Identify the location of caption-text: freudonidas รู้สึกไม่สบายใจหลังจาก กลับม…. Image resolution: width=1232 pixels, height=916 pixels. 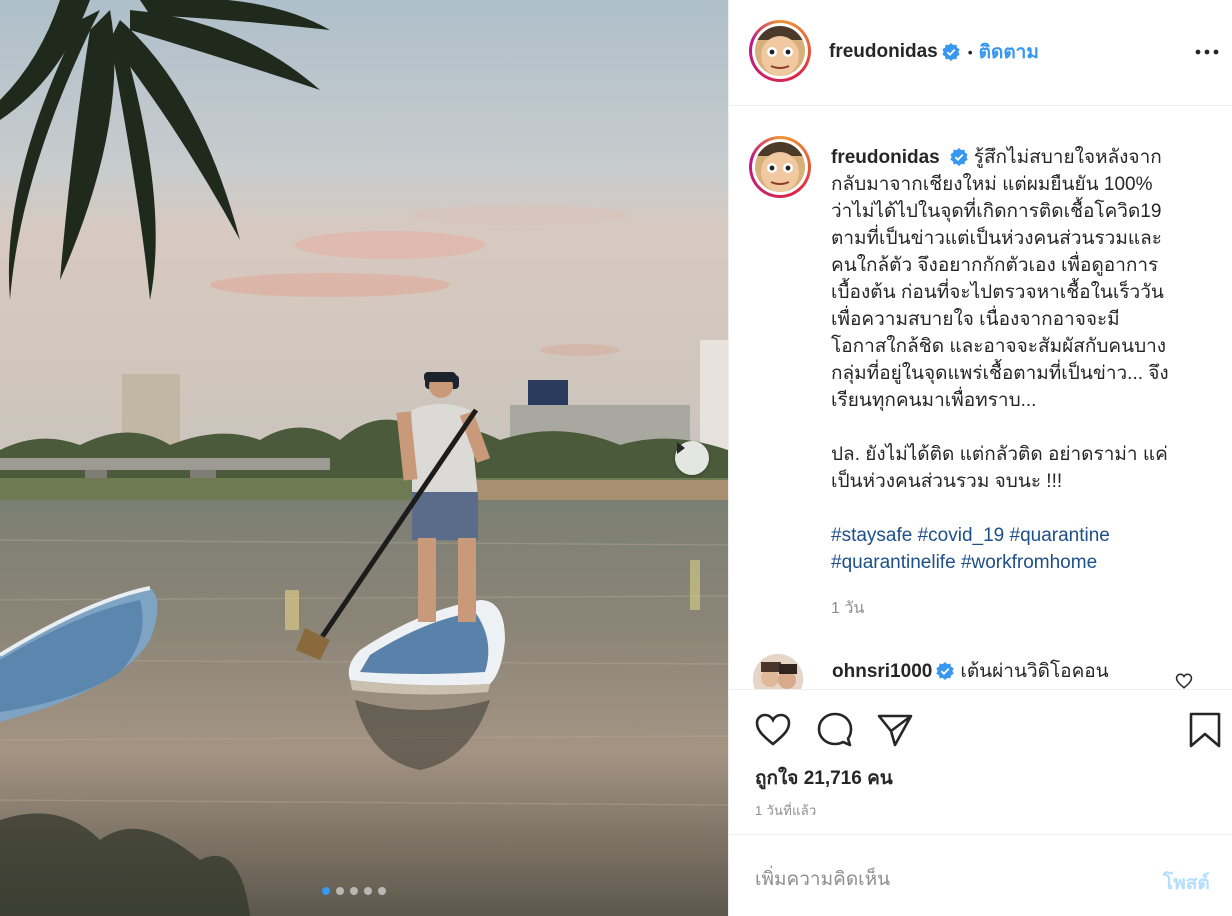
(1015, 360).